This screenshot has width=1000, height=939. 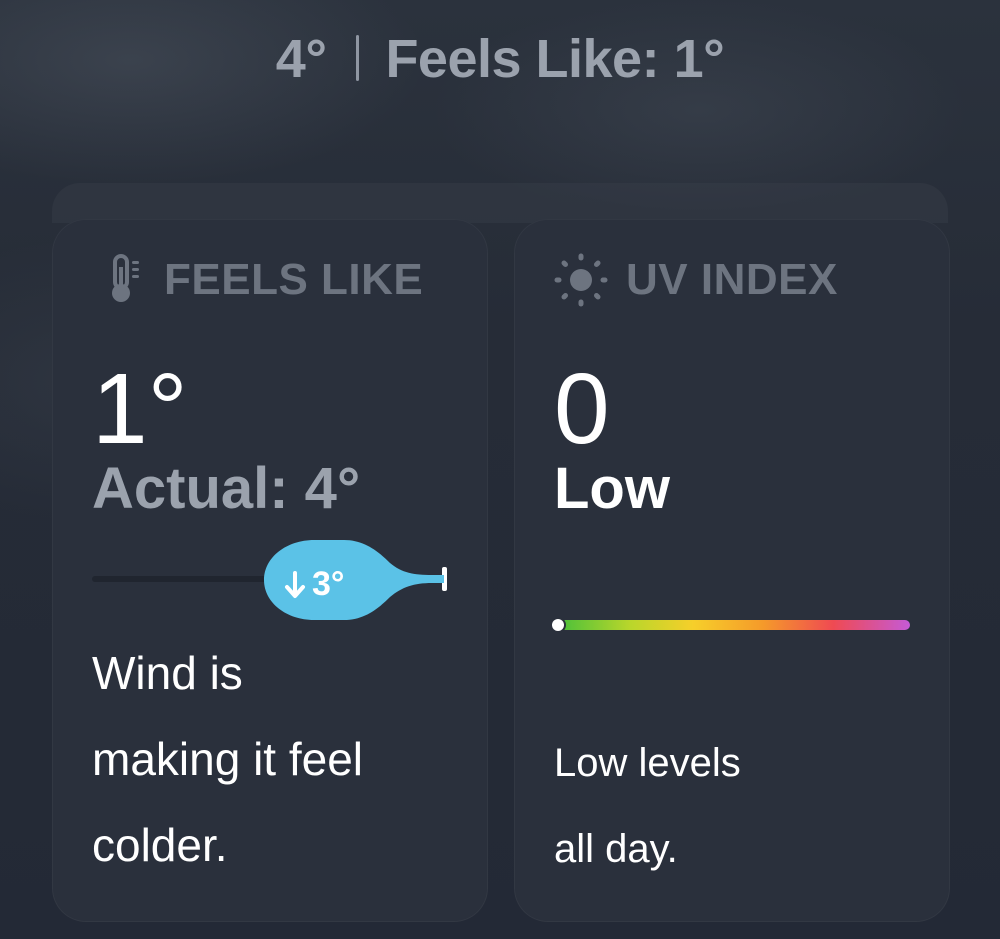 I want to click on uv-index-title: UV INDEX, so click(x=732, y=279).